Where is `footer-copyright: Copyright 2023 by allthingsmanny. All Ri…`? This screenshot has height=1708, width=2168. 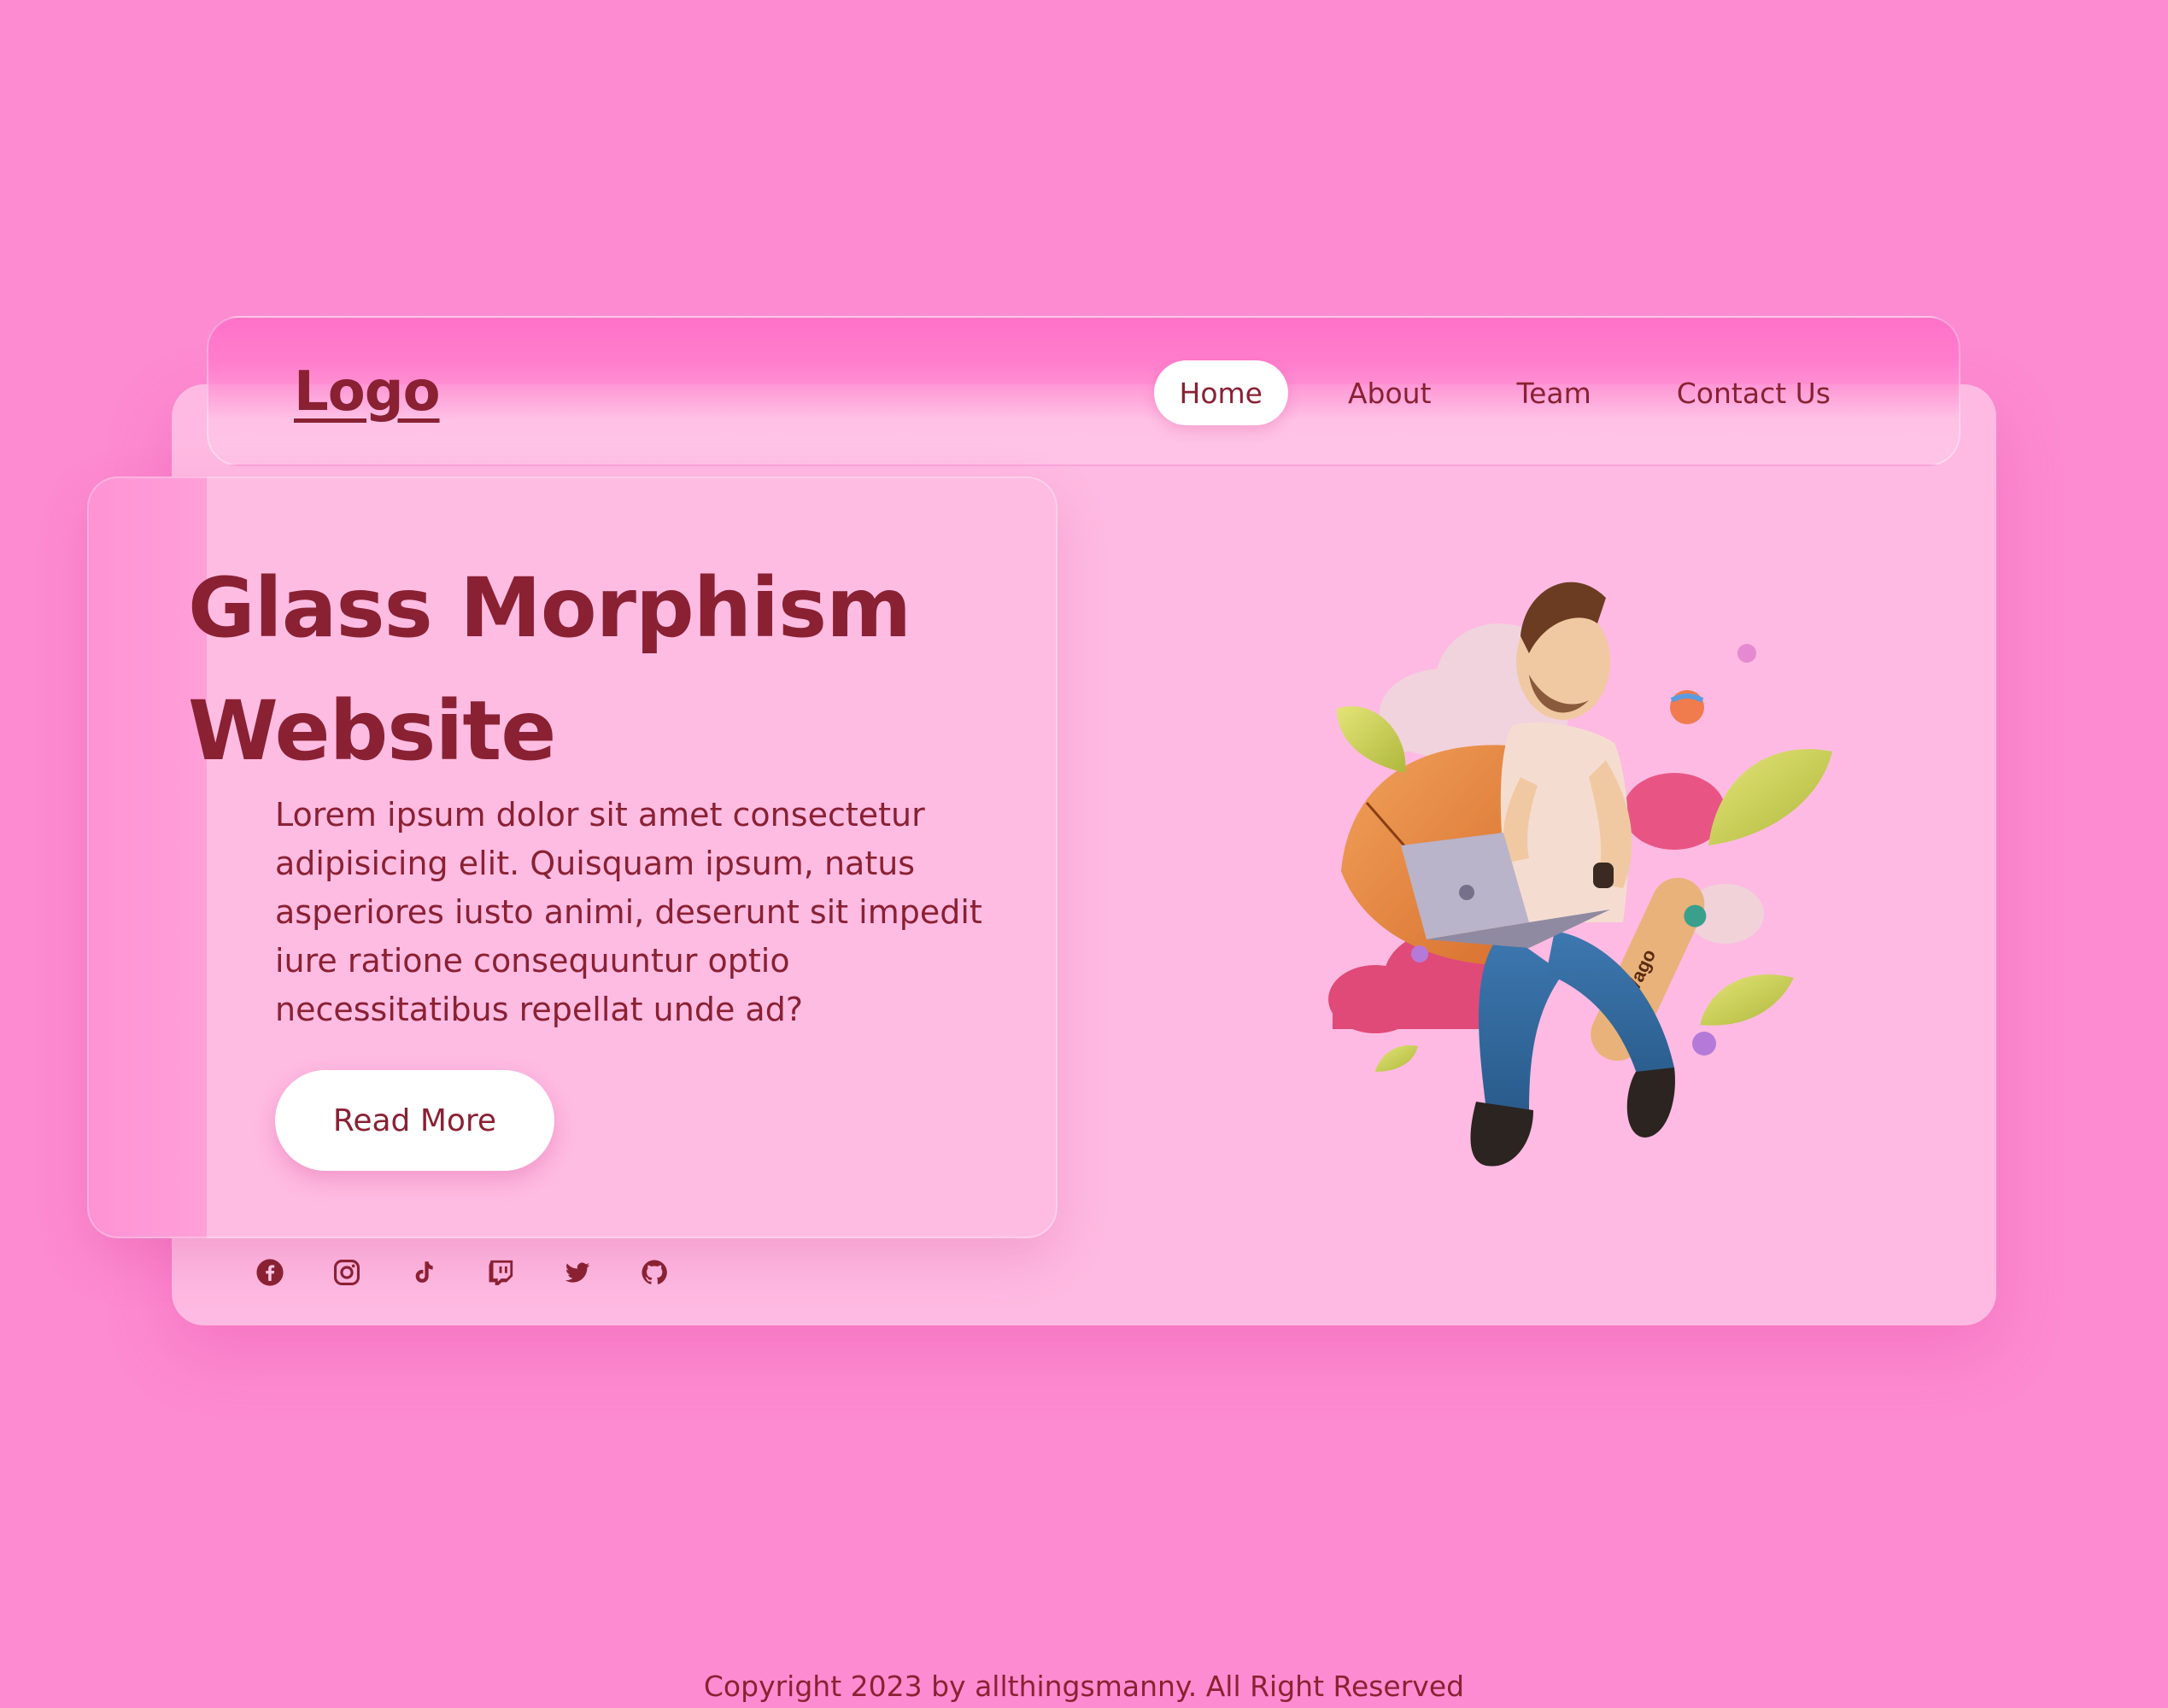
footer-copyright: Copyright 2023 by allthingsmanny. All Ri… is located at coordinates (1084, 1686).